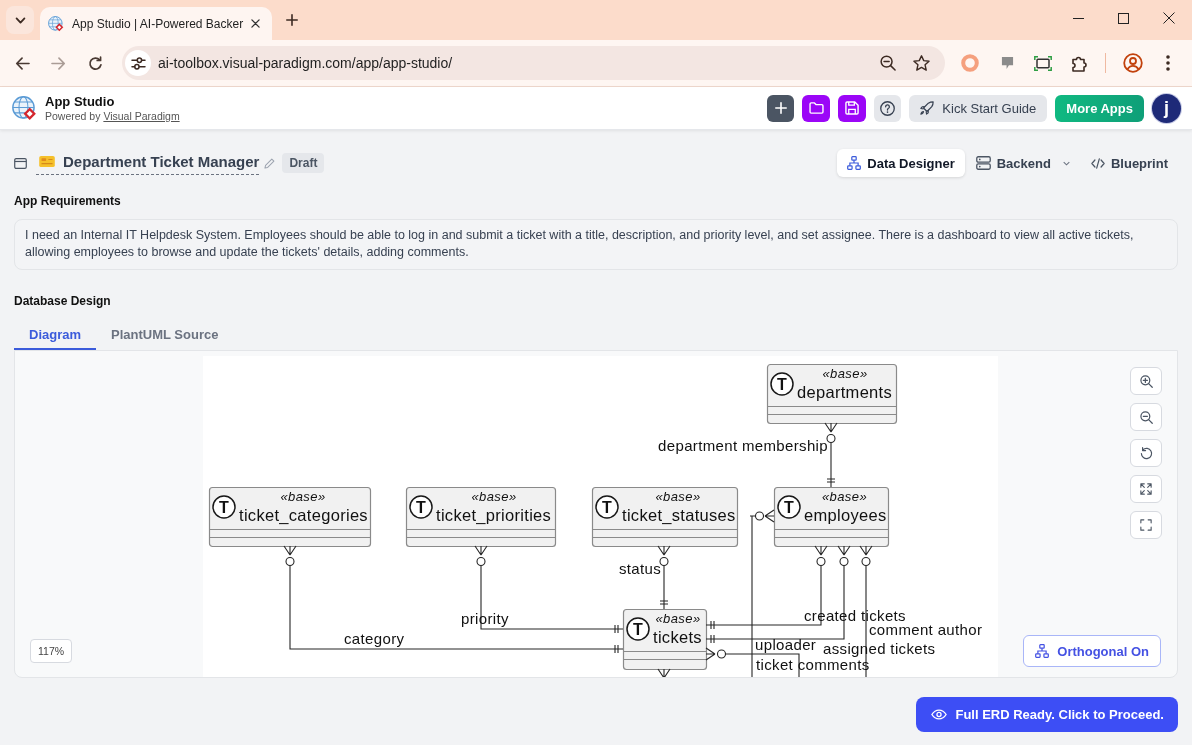 The image size is (1192, 745). What do you see at coordinates (1007, 63) in the screenshot?
I see `speech-bubble-icon` at bounding box center [1007, 63].